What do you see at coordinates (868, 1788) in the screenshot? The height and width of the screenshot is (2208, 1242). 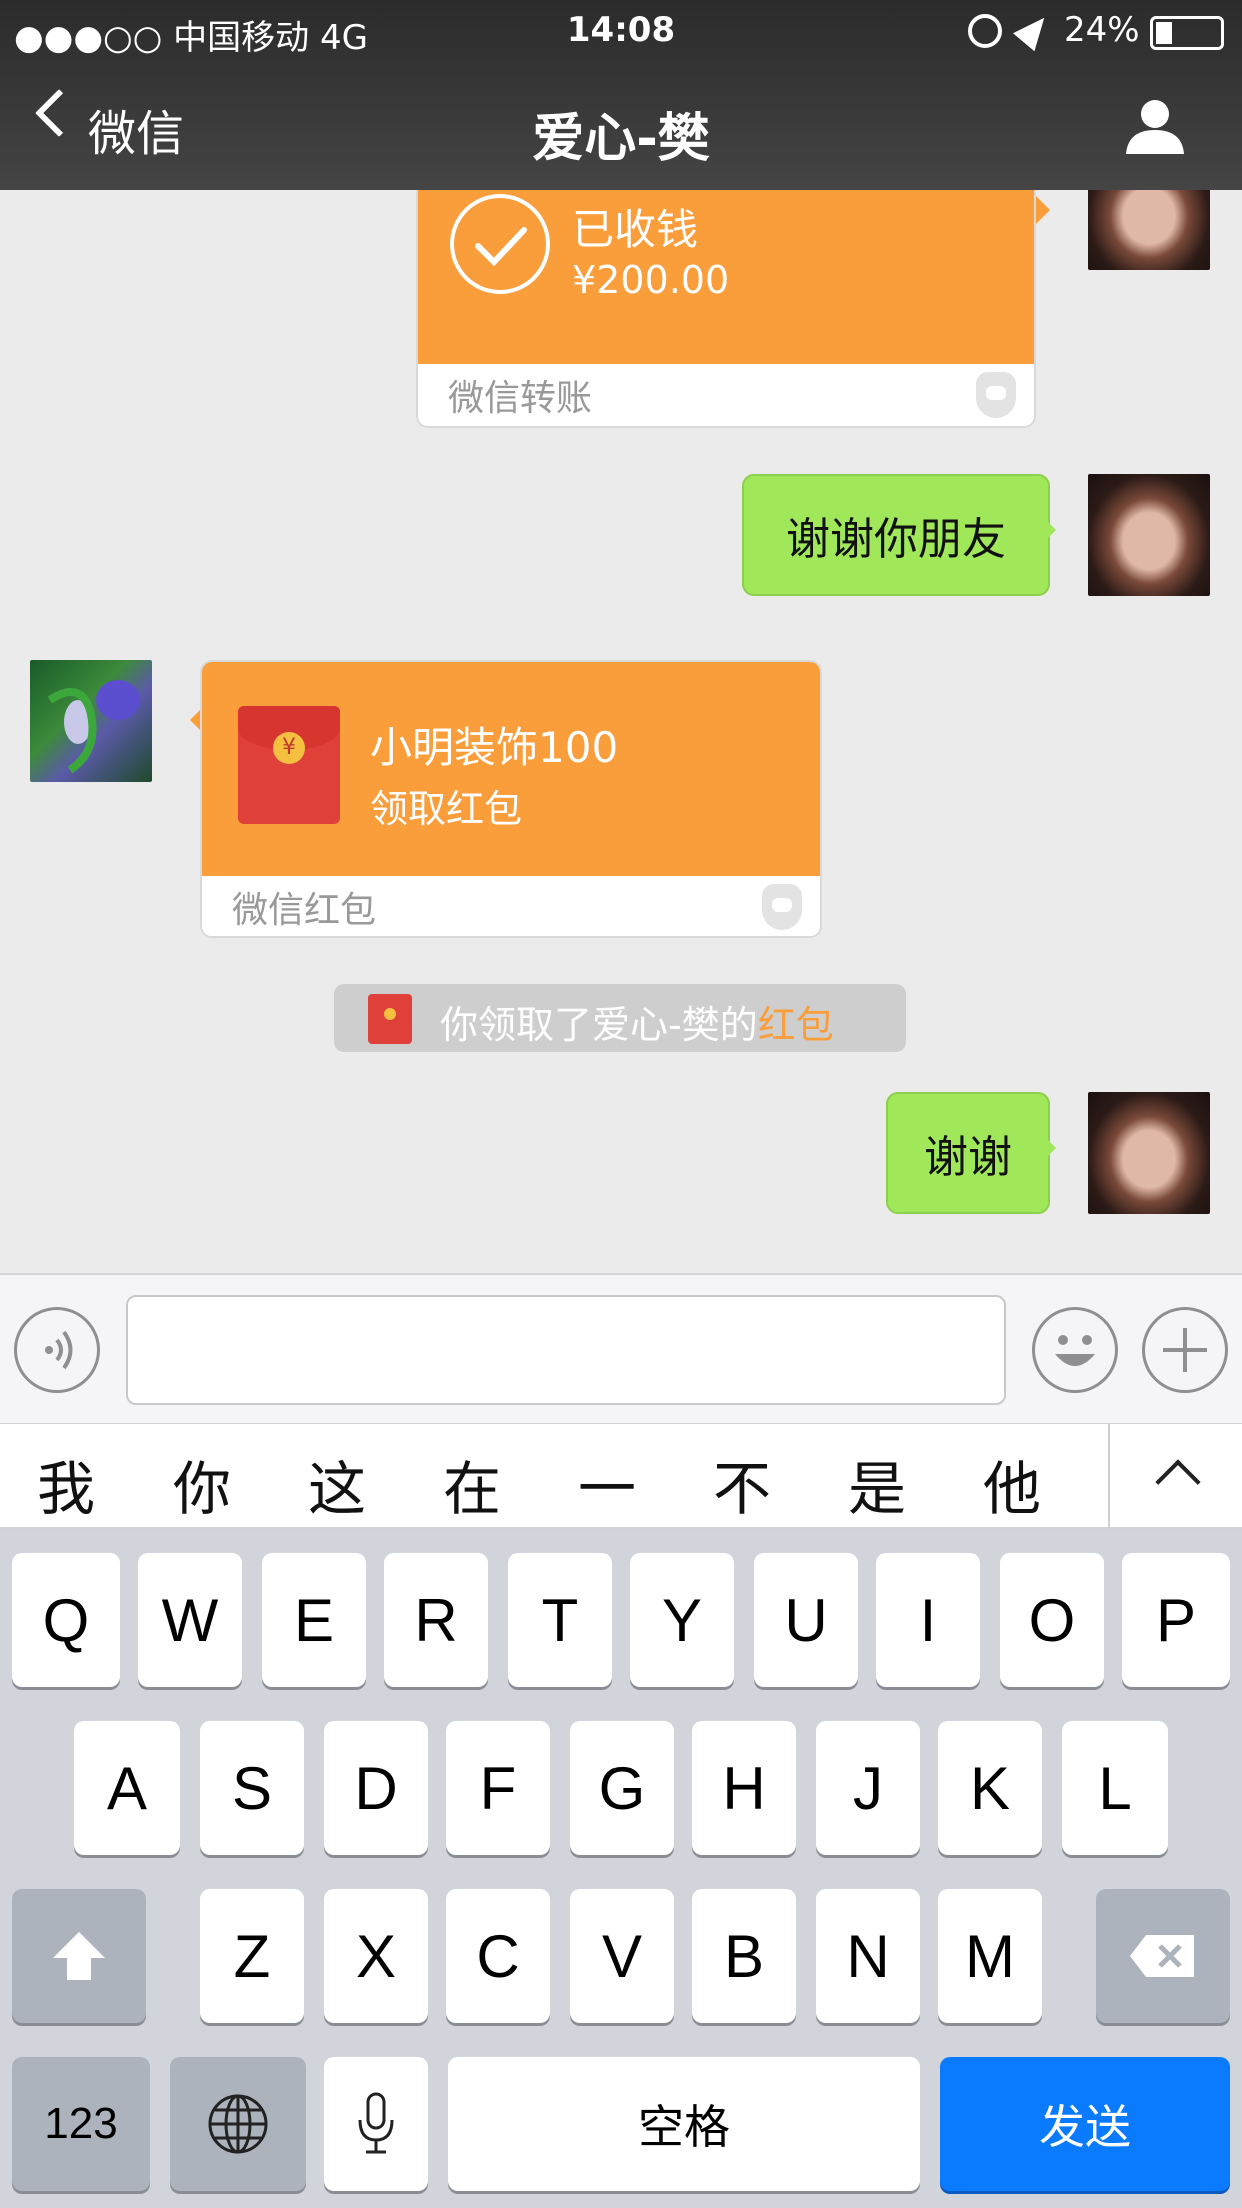 I see `key-j: J` at bounding box center [868, 1788].